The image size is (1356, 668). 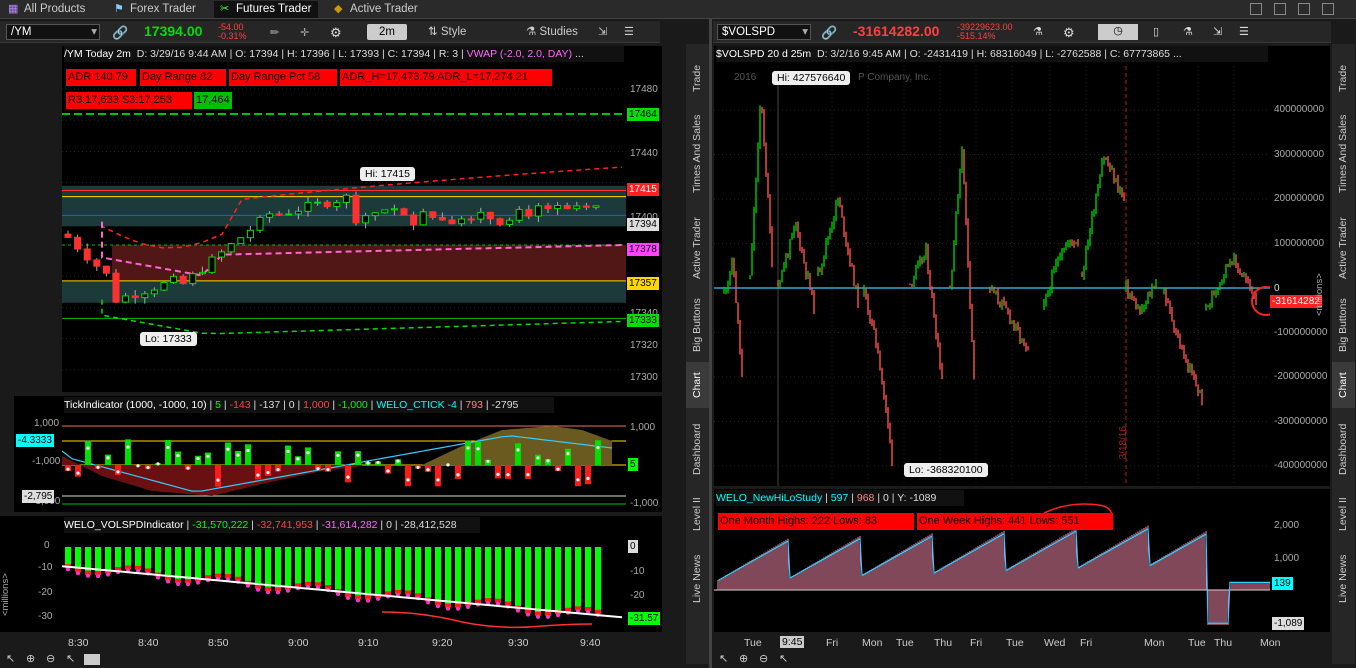 What do you see at coordinates (92, 659) in the screenshot?
I see `expand-icon` at bounding box center [92, 659].